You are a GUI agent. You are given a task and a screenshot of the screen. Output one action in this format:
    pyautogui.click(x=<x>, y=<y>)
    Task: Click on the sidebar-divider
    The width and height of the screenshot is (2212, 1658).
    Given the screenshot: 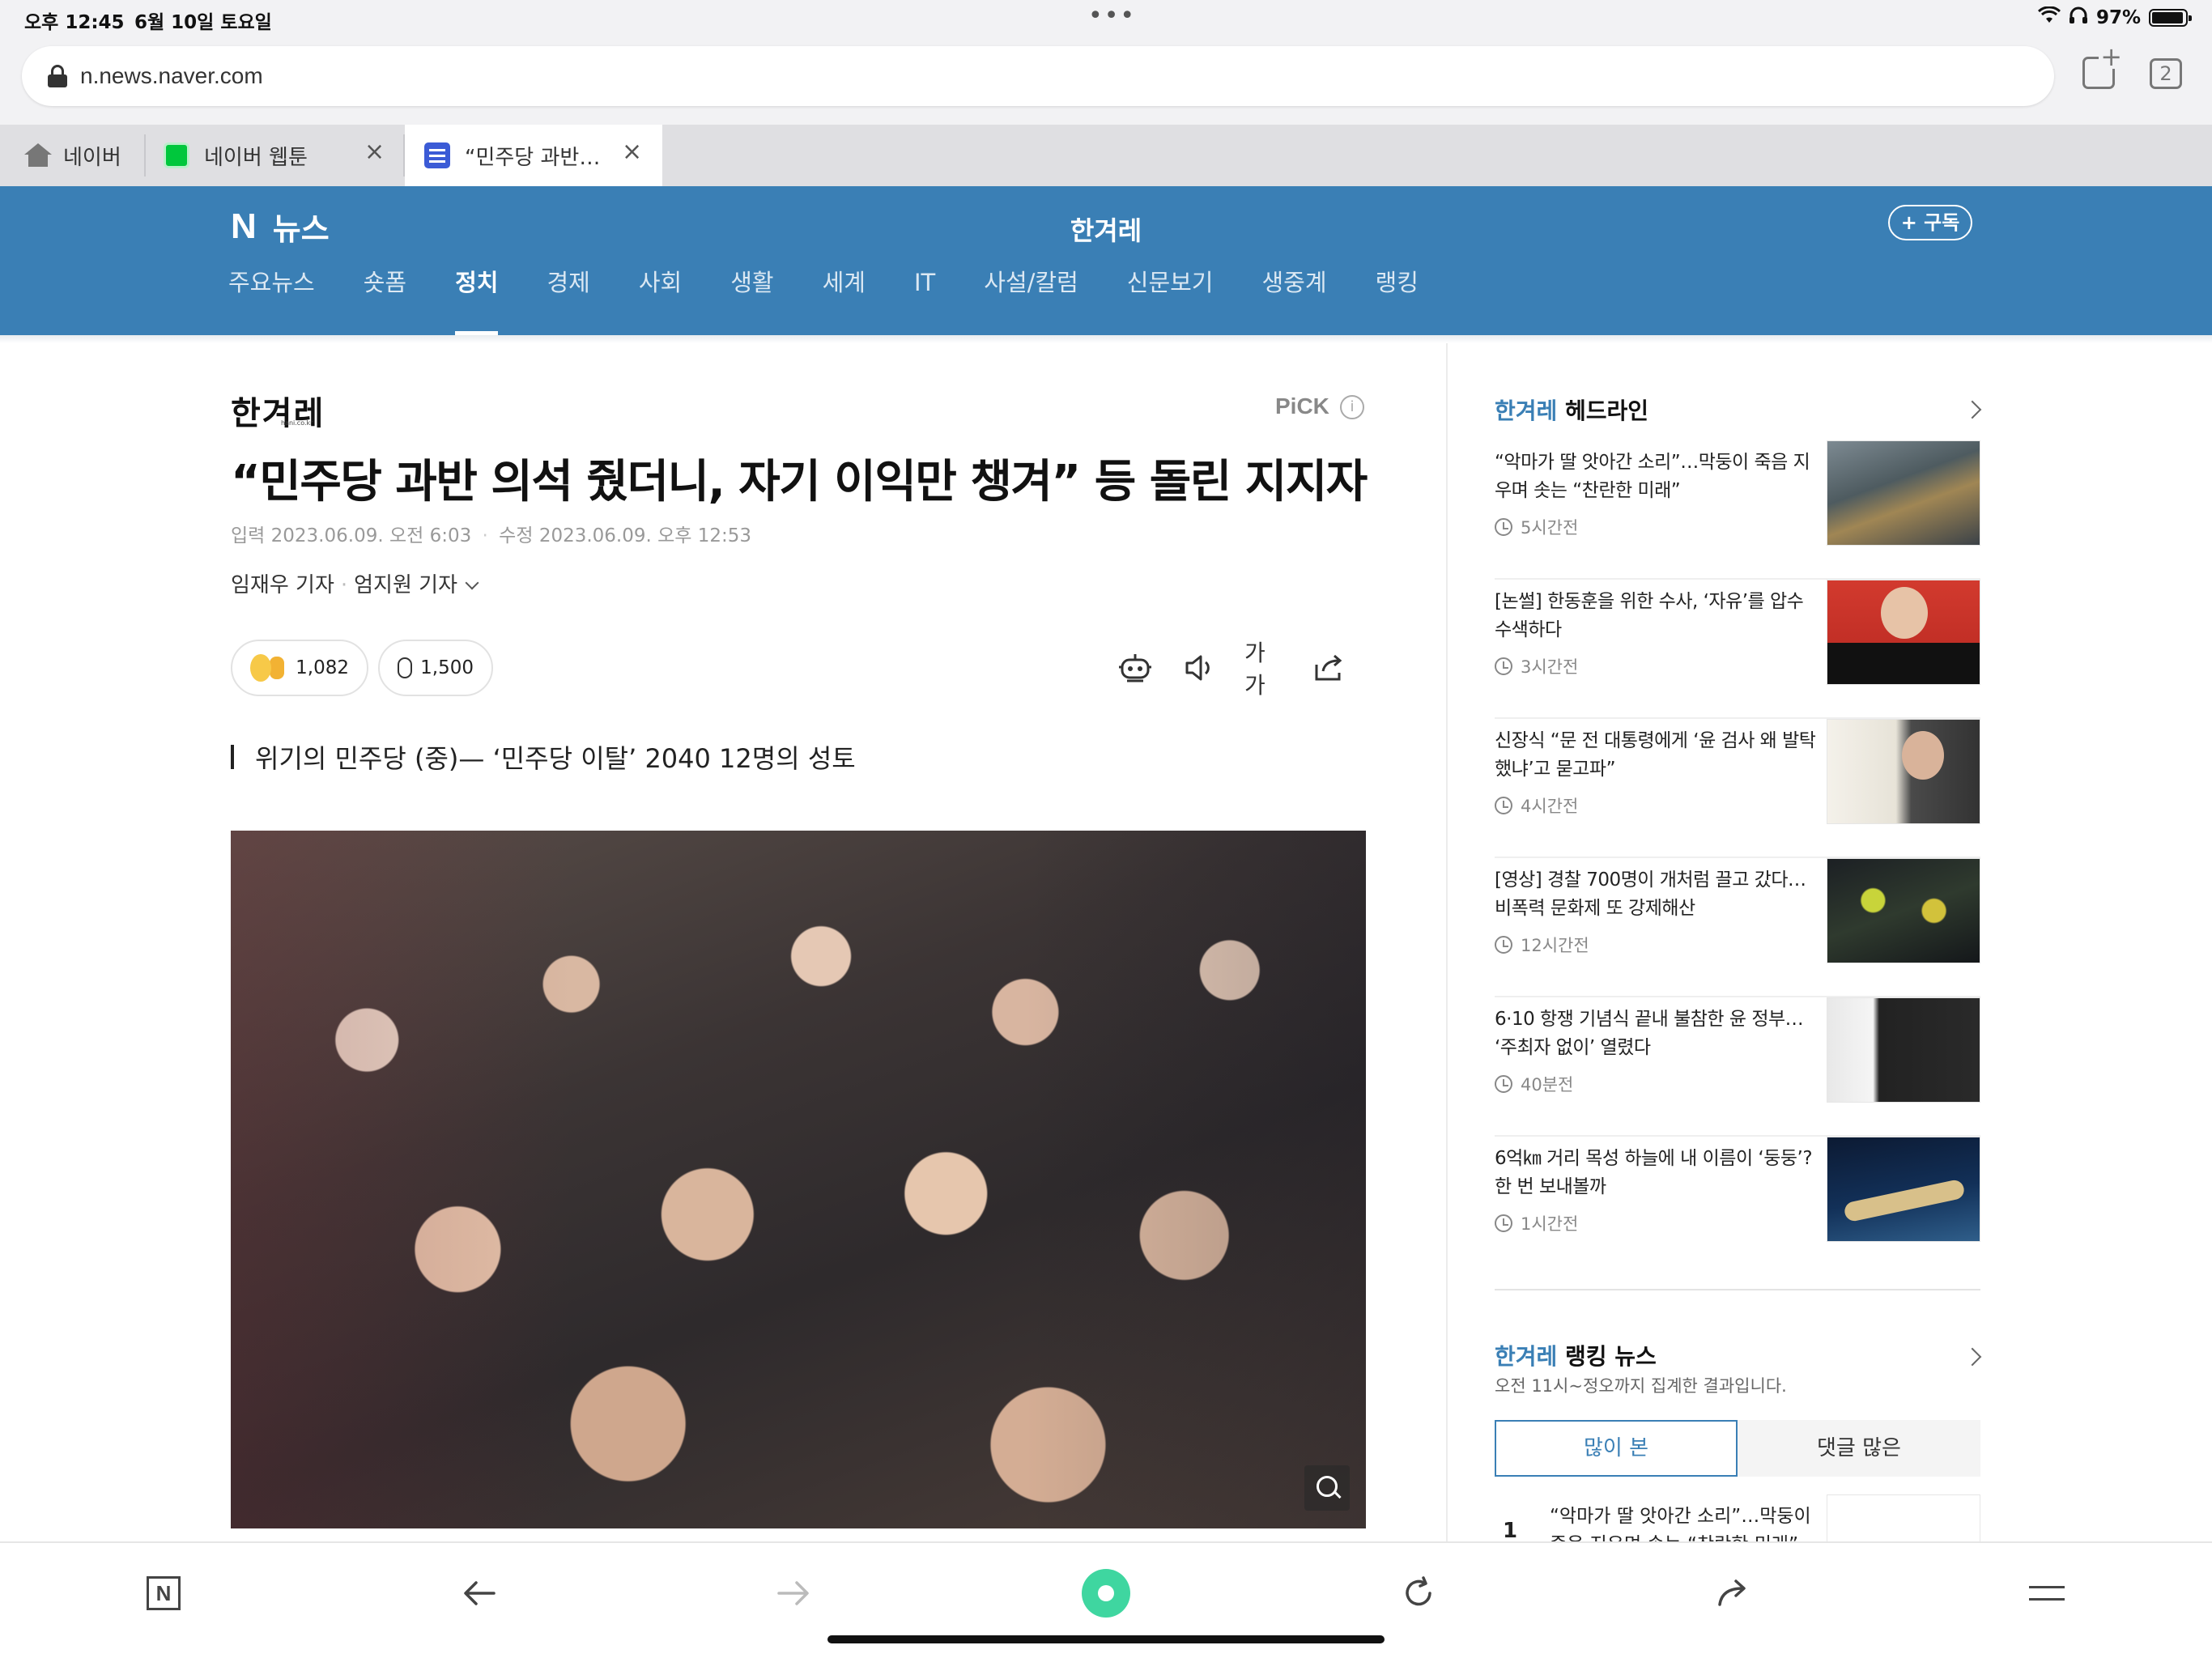 What is the action you would take?
    pyautogui.click(x=1738, y=1289)
    